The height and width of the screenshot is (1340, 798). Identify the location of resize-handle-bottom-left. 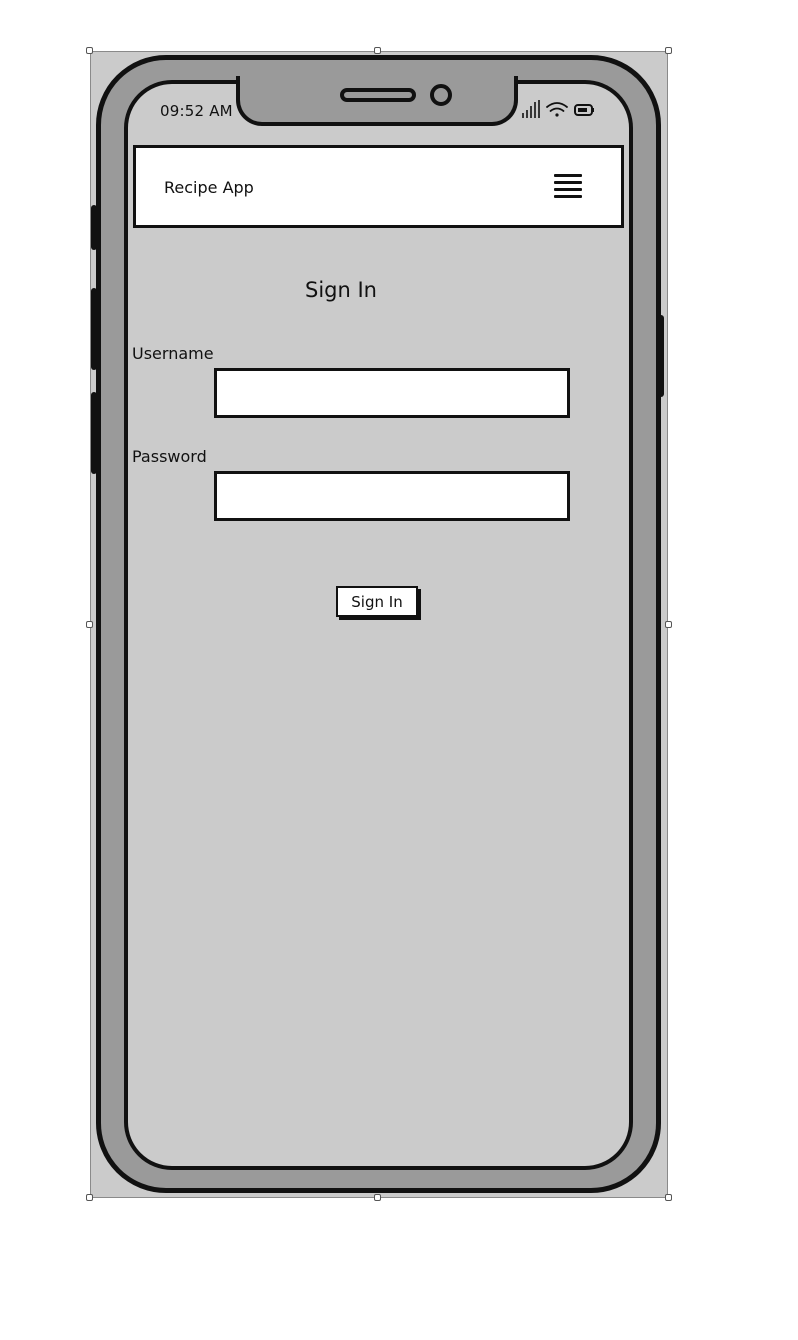
(89, 1197).